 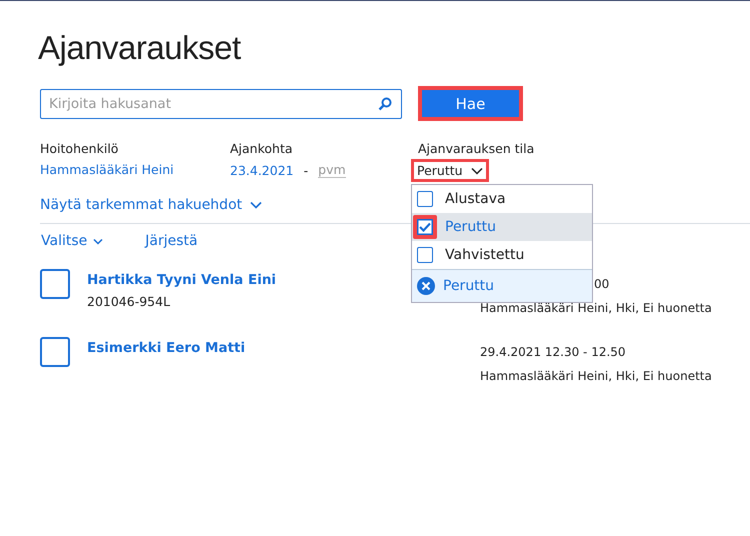 I want to click on date-field: pvm, so click(x=332, y=170).